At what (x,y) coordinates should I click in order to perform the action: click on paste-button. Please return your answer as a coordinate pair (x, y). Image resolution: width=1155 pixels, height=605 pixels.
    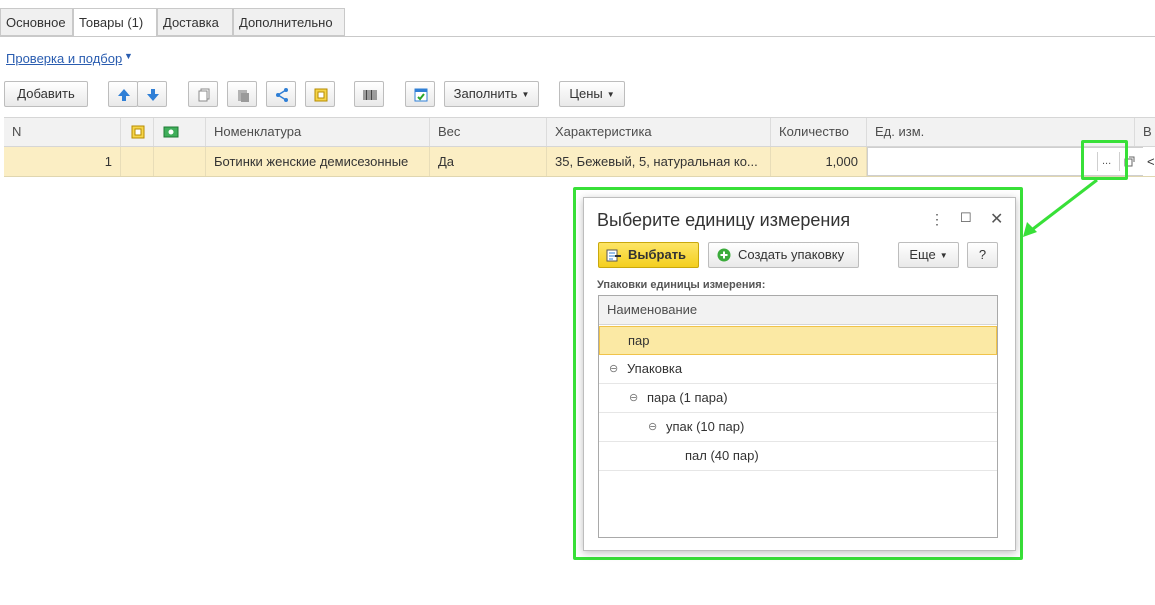
    Looking at the image, I should click on (242, 94).